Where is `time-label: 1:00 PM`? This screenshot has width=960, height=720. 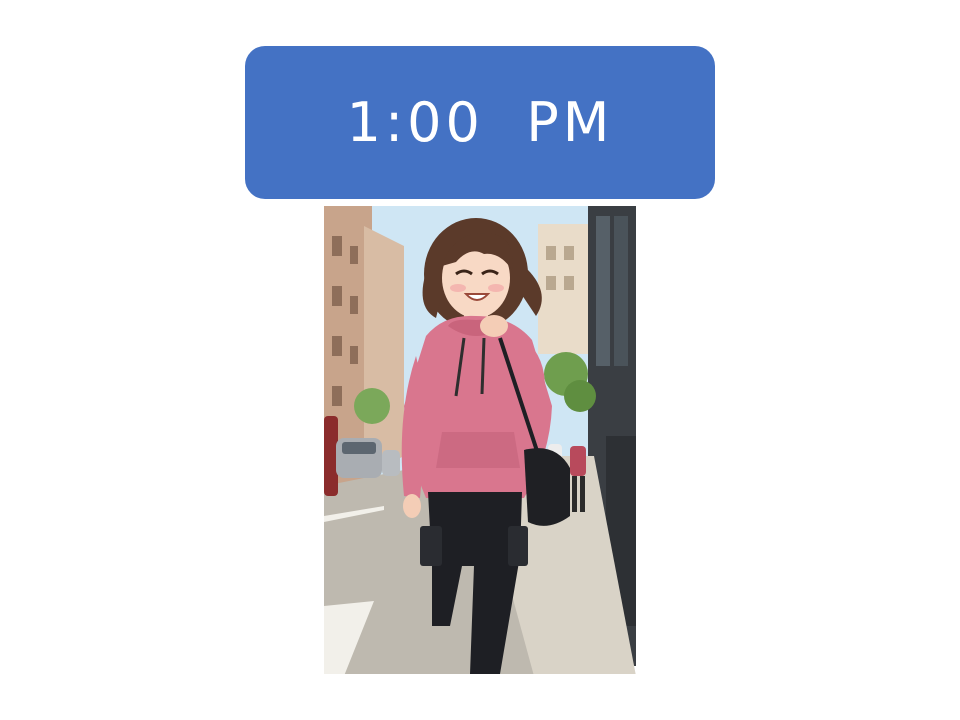 time-label: 1:00 PM is located at coordinates (480, 122).